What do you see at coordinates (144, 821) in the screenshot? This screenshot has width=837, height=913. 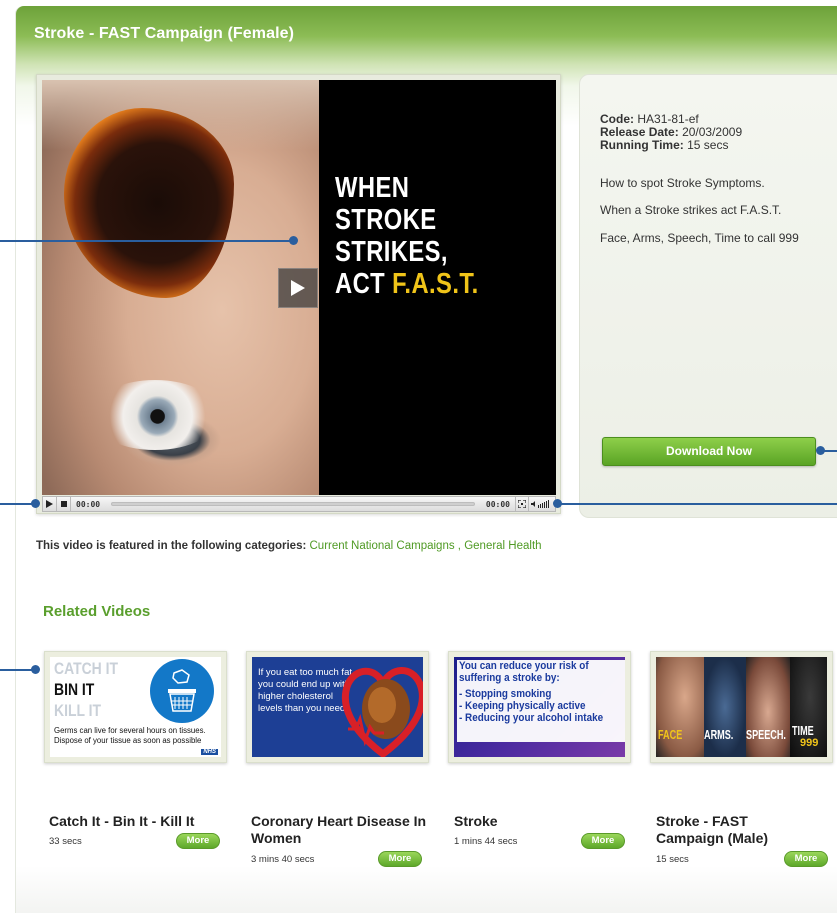 I see `related-video-title: Catch It - Bin It - Kill It` at bounding box center [144, 821].